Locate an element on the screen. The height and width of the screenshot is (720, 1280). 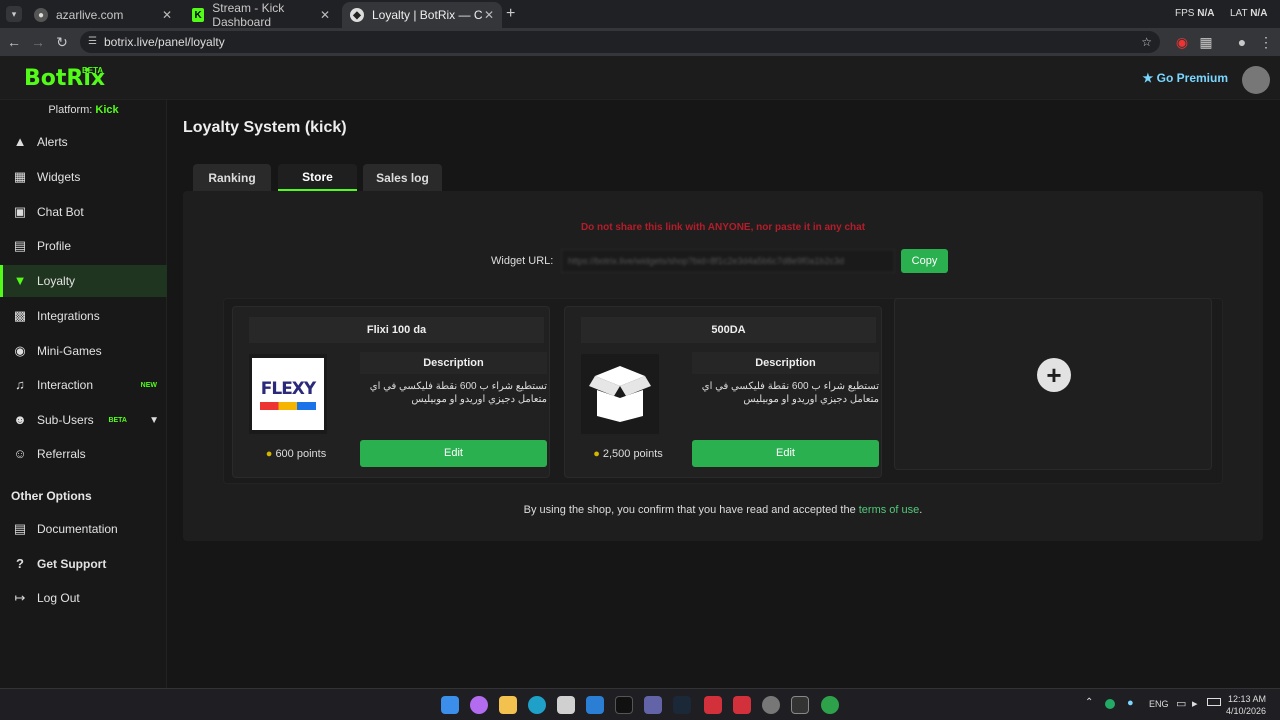
tab-title: Loyalty | BotRix — Cloud Stream is located at coordinates (427, 15).